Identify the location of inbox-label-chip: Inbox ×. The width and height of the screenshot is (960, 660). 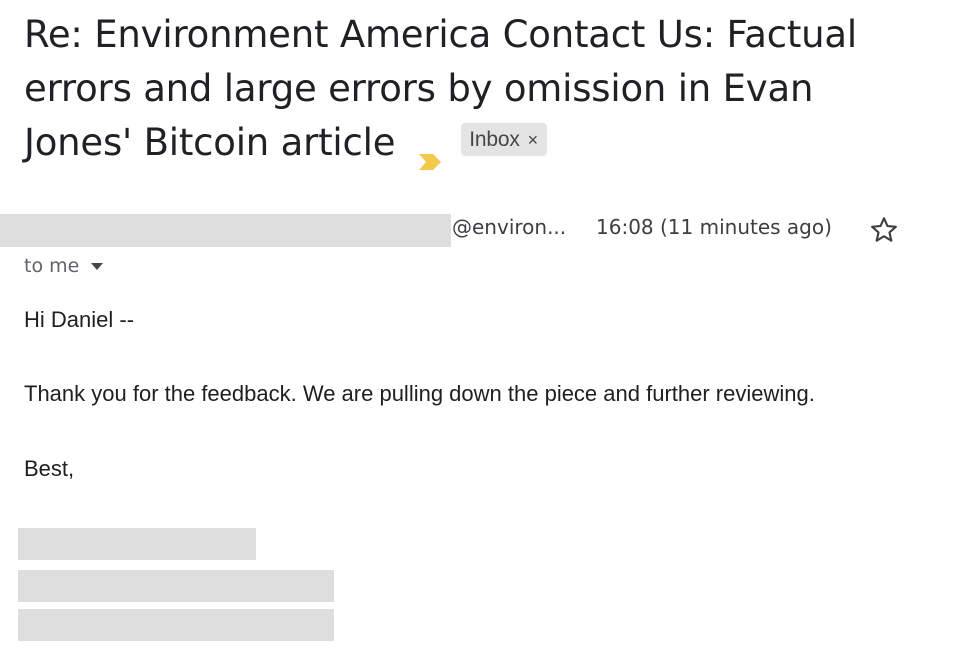
(504, 139).